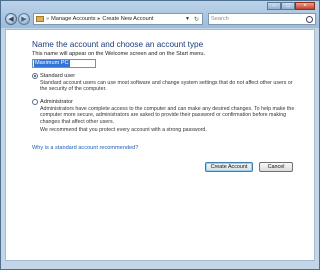 Image resolution: width=320 pixels, height=270 pixels. Describe the element at coordinates (229, 167) in the screenshot. I see `create-account-button: Create Account` at that location.